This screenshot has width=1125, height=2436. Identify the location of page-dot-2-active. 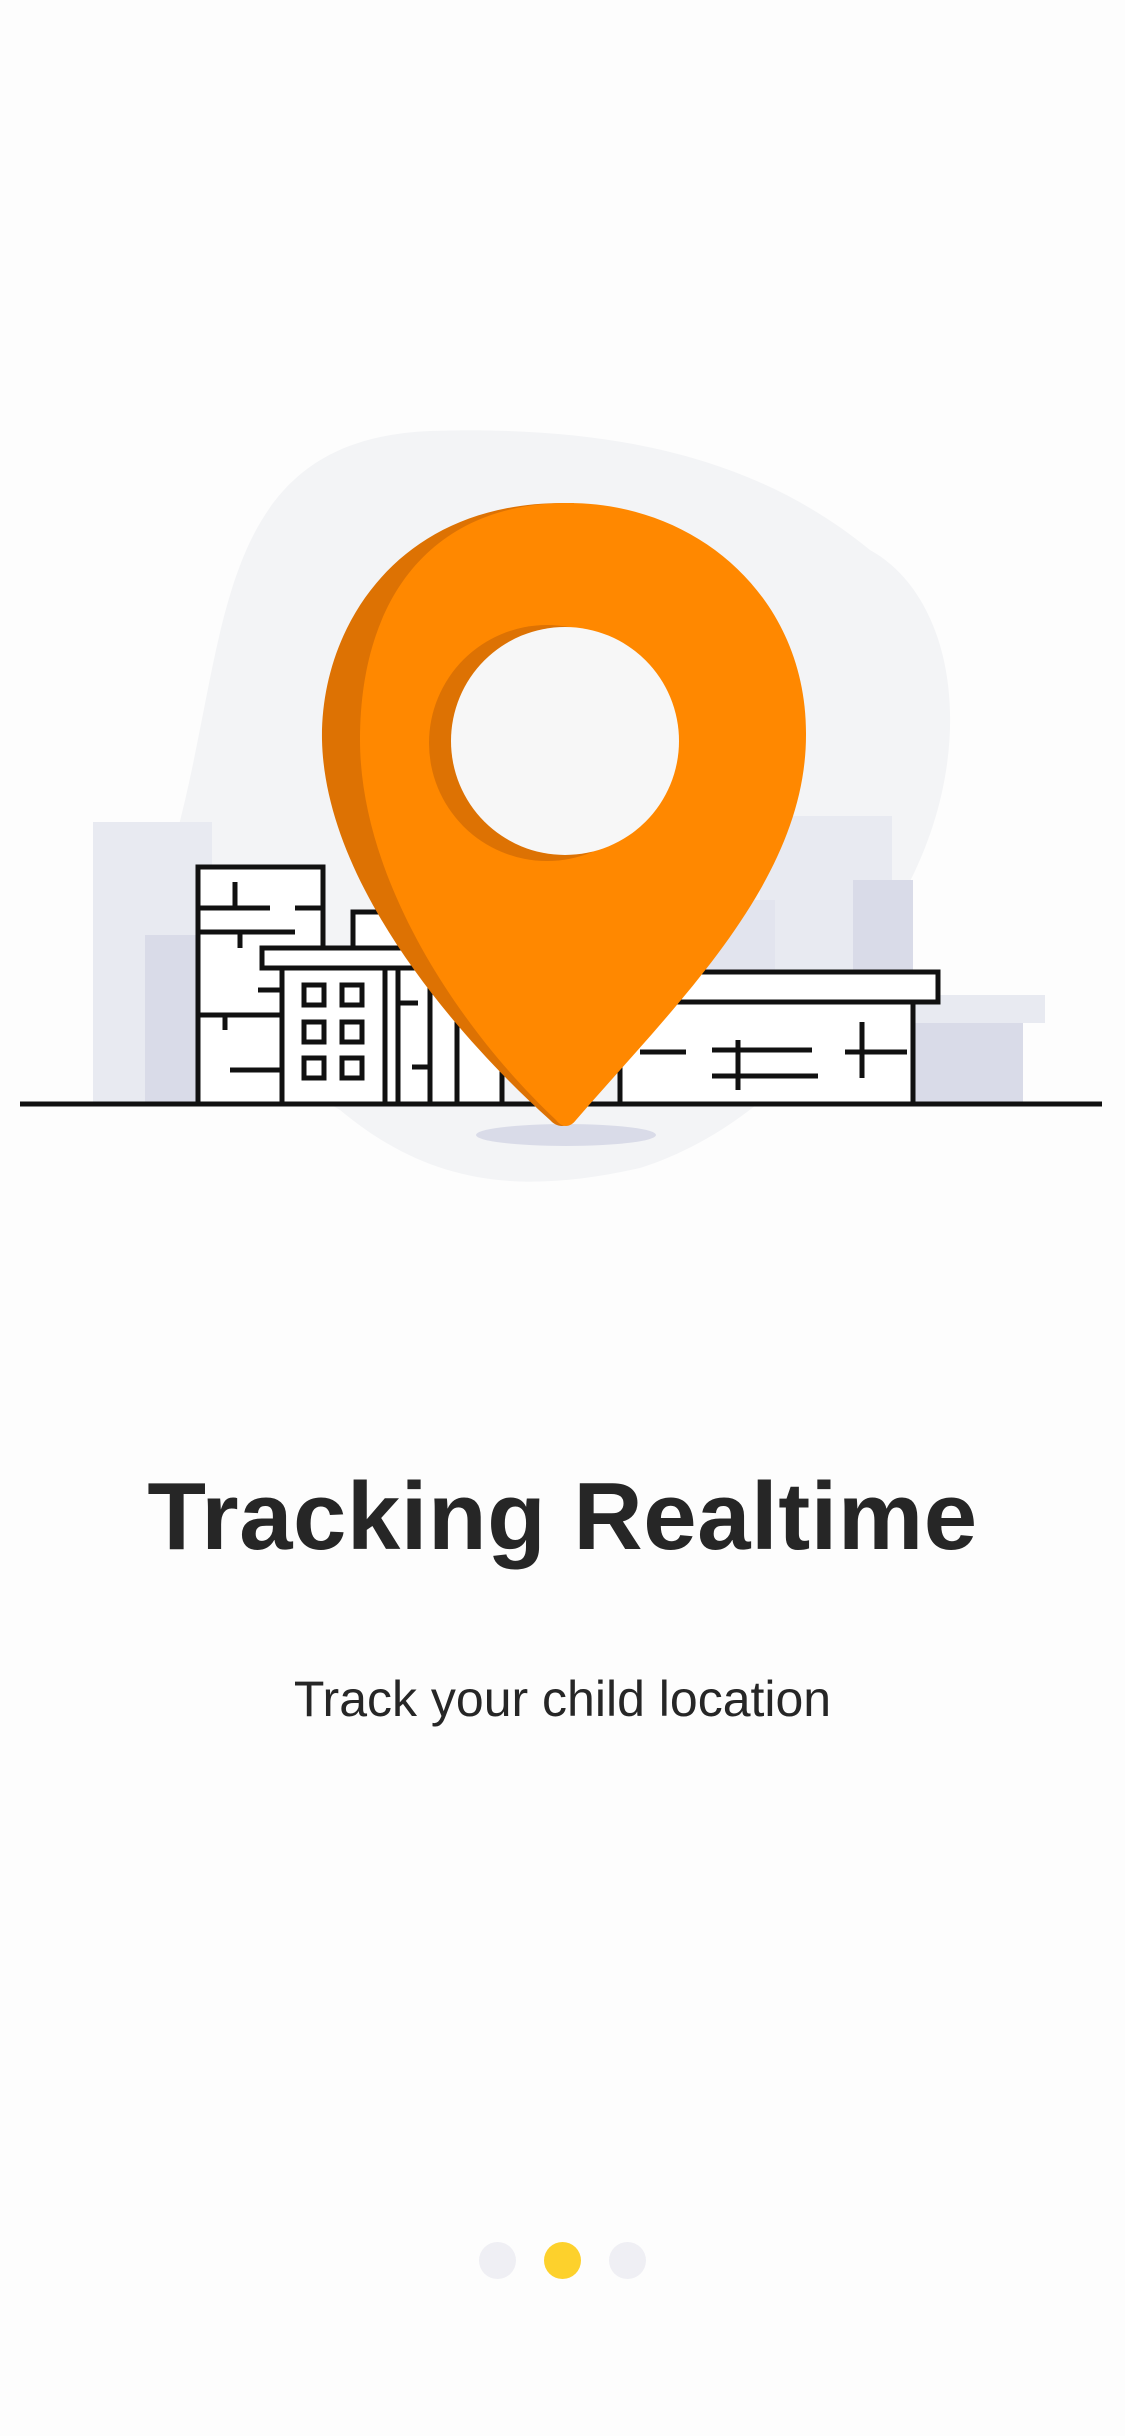
(562, 2260).